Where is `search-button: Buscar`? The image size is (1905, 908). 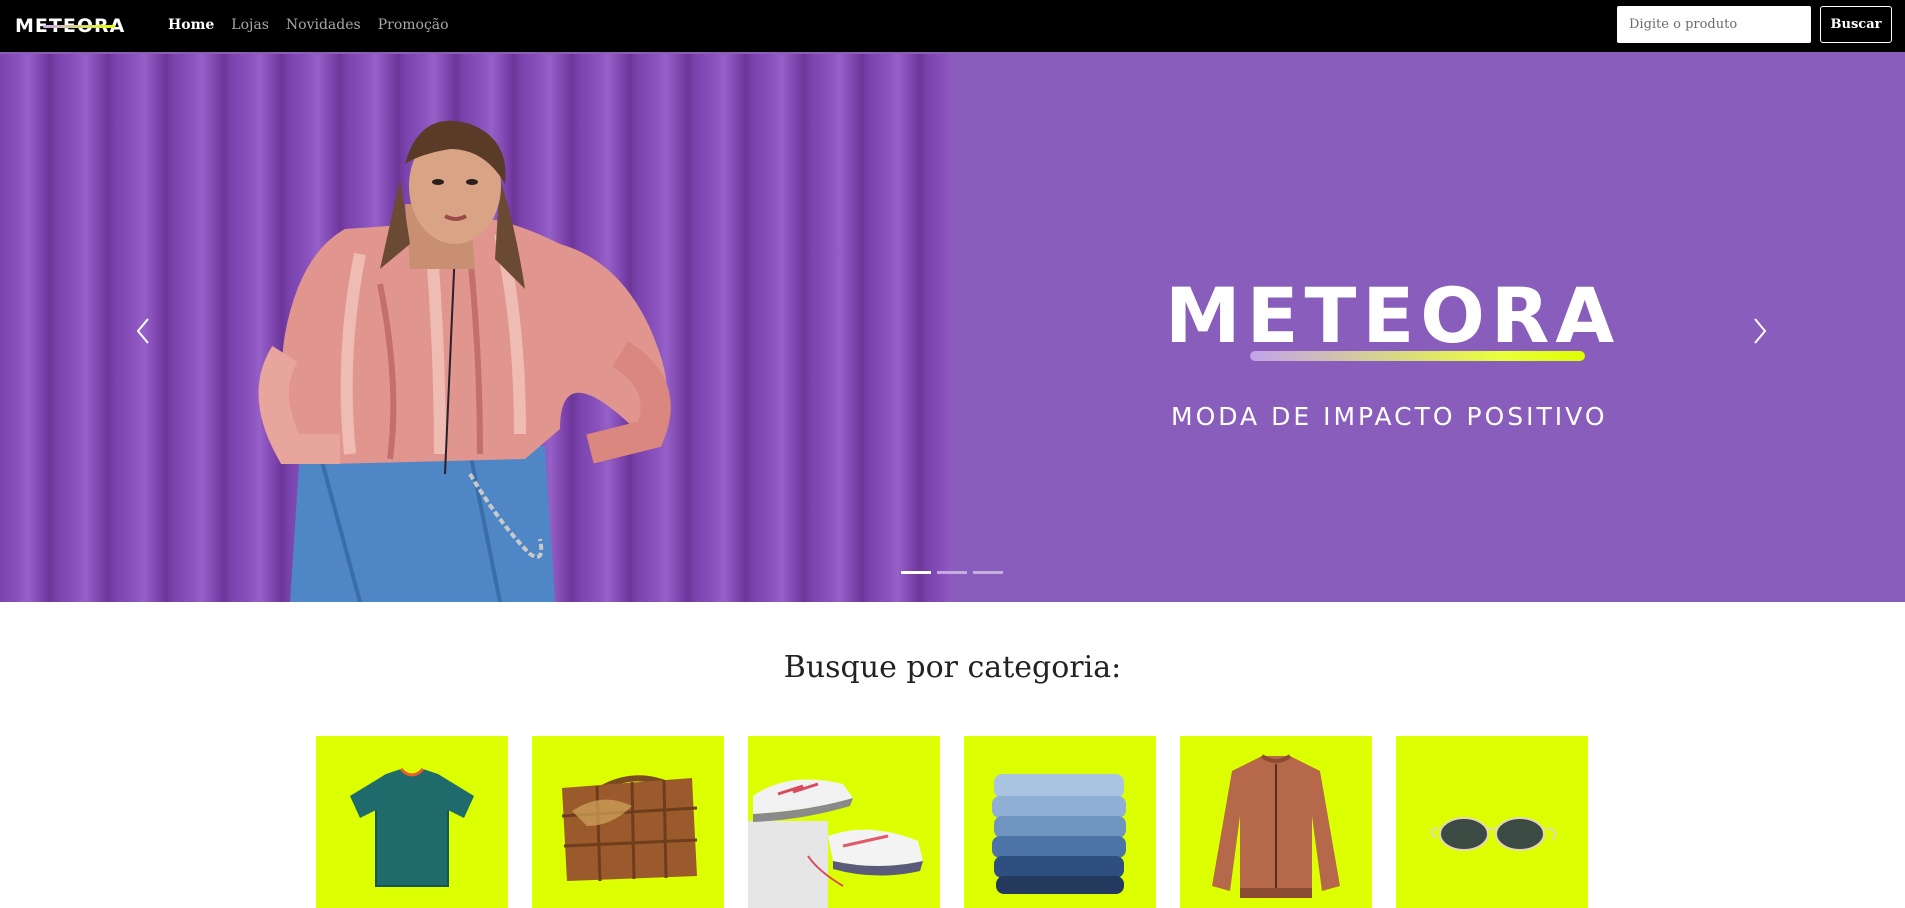
search-button: Buscar is located at coordinates (1856, 24).